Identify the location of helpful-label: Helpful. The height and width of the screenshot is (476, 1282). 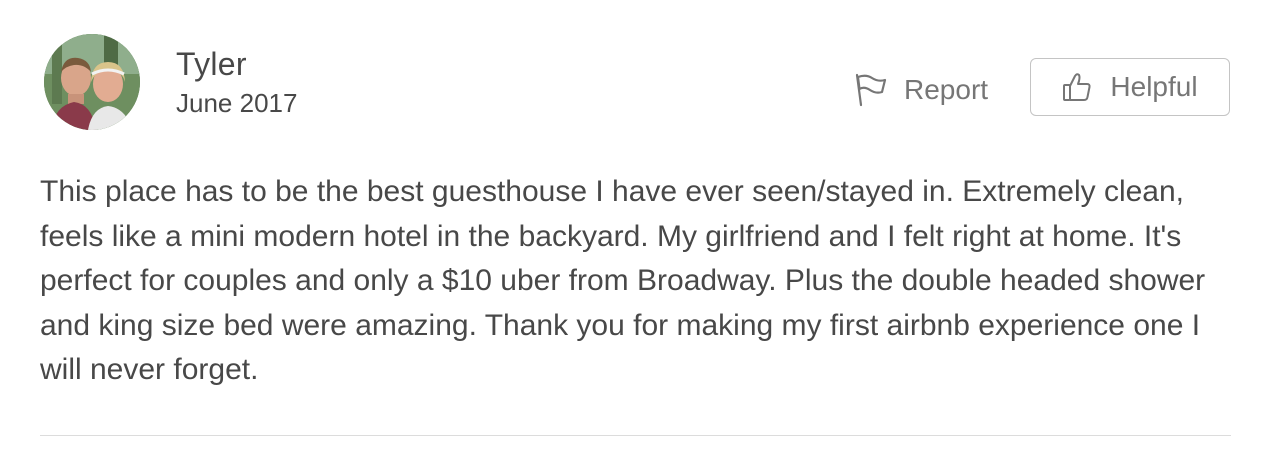
(1154, 86).